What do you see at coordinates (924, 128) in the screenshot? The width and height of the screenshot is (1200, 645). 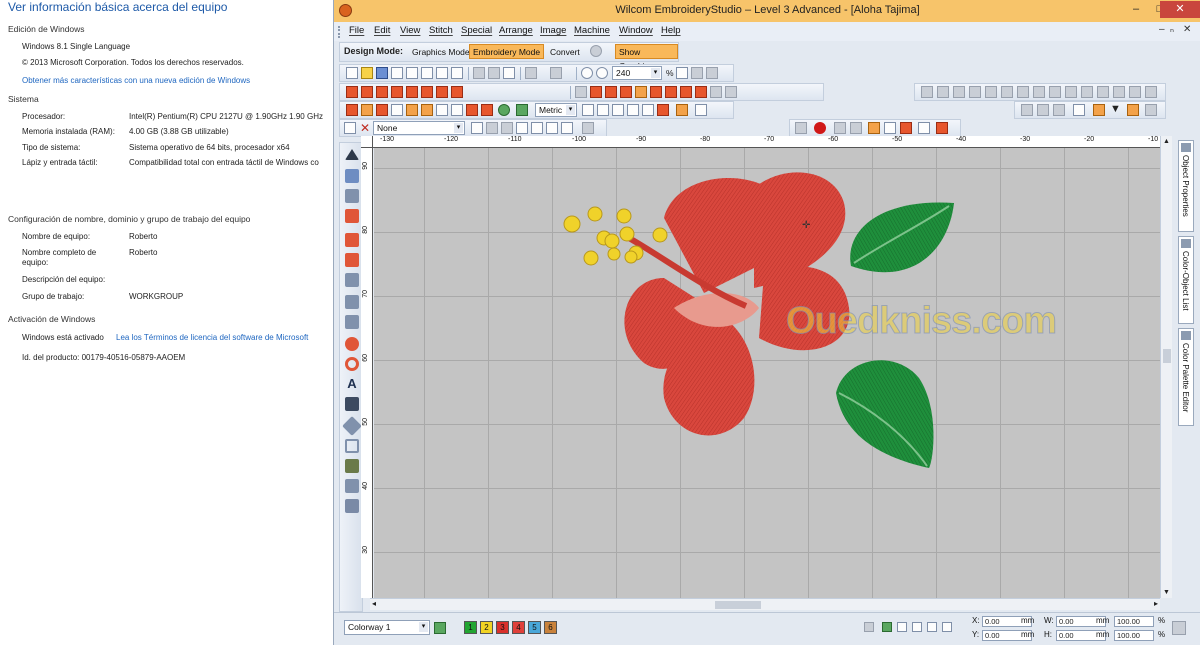 I see `brush-f-icon` at bounding box center [924, 128].